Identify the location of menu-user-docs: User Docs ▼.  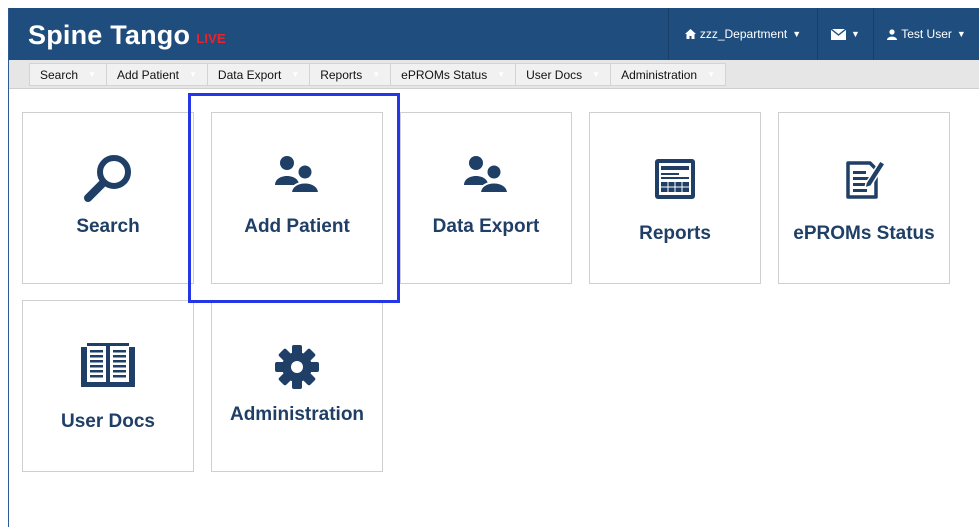
(563, 74).